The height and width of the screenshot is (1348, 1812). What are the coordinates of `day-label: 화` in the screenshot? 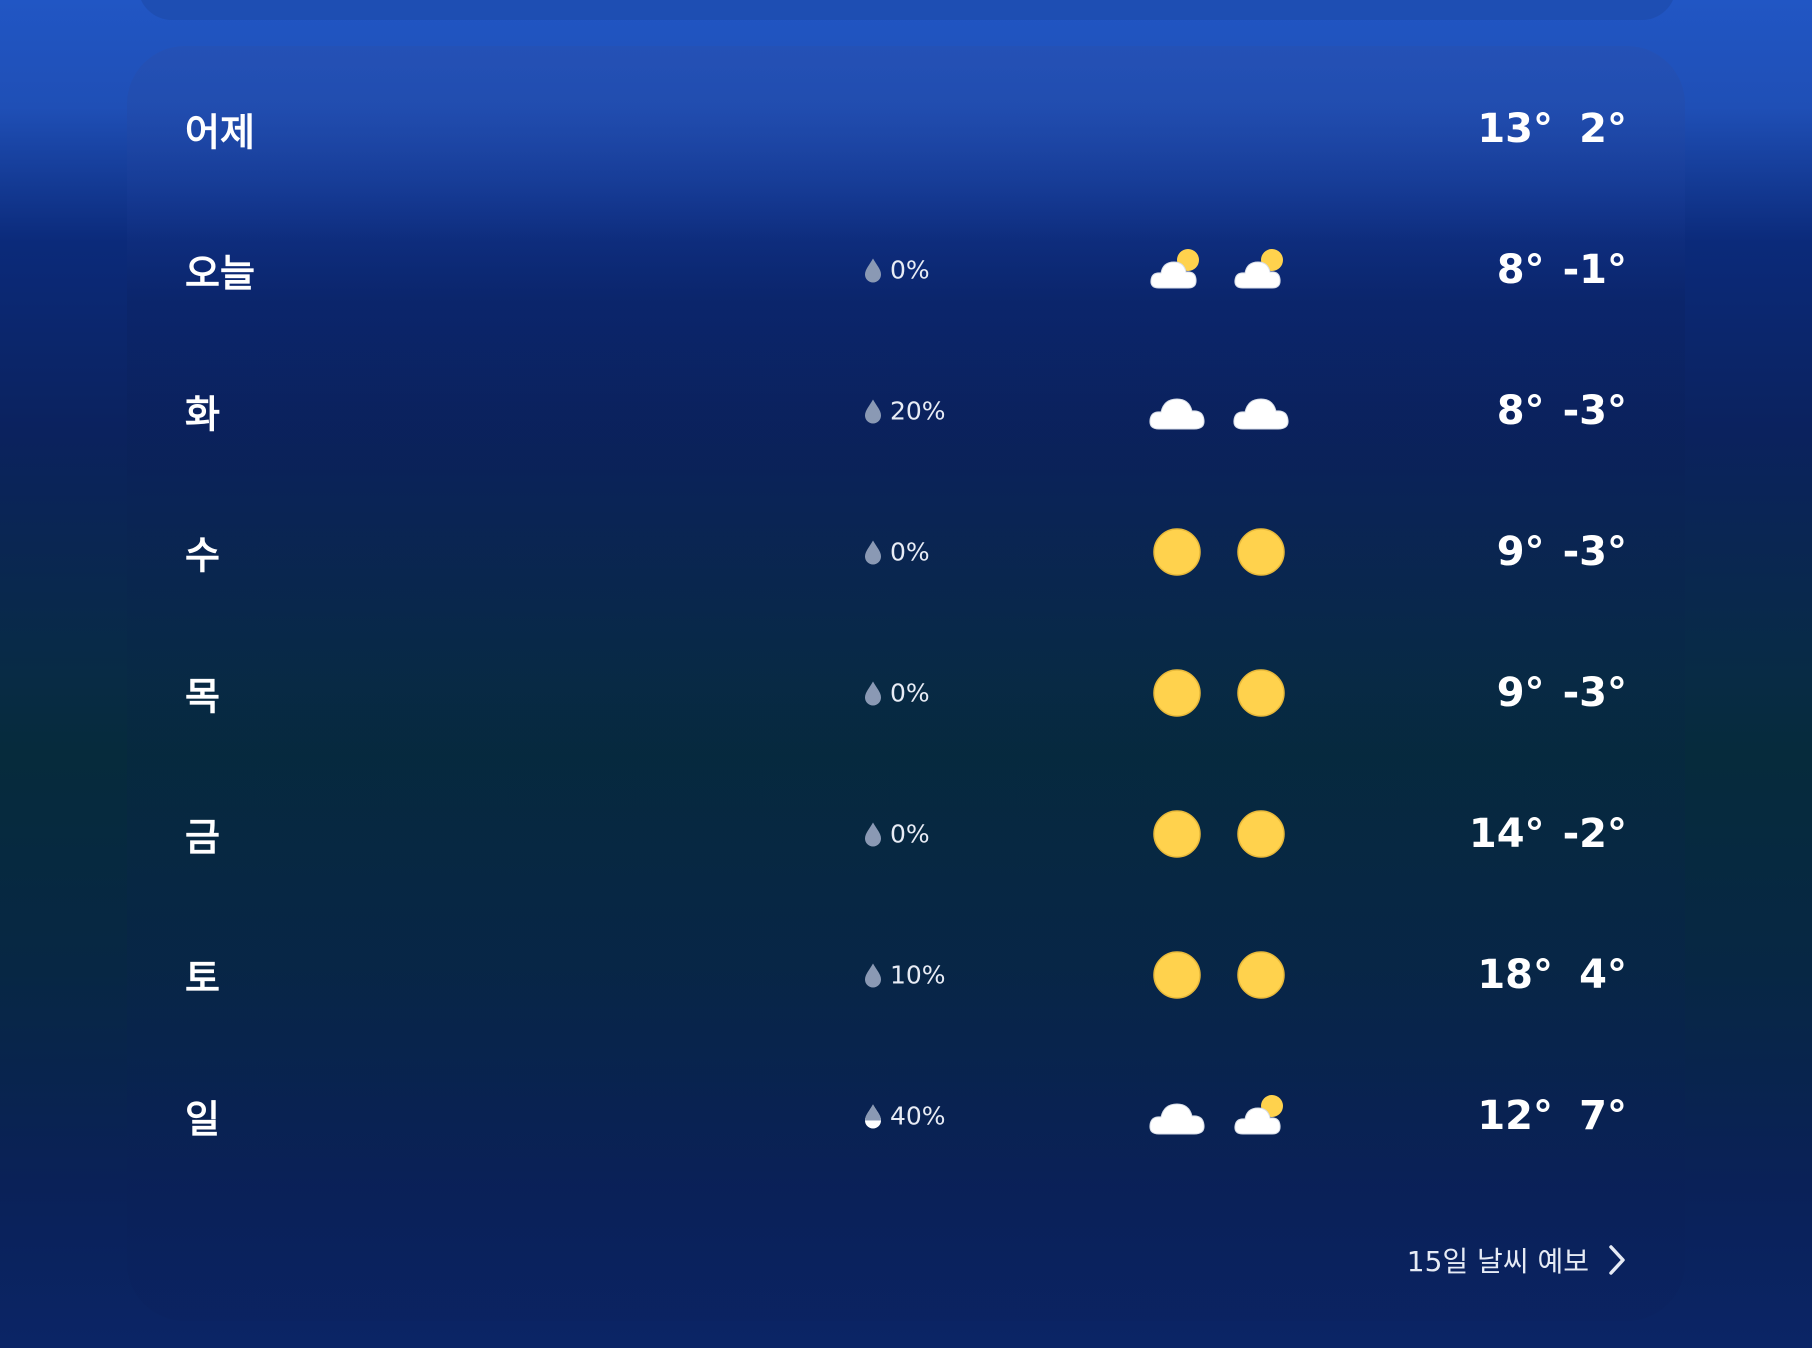 It's located at (202, 414).